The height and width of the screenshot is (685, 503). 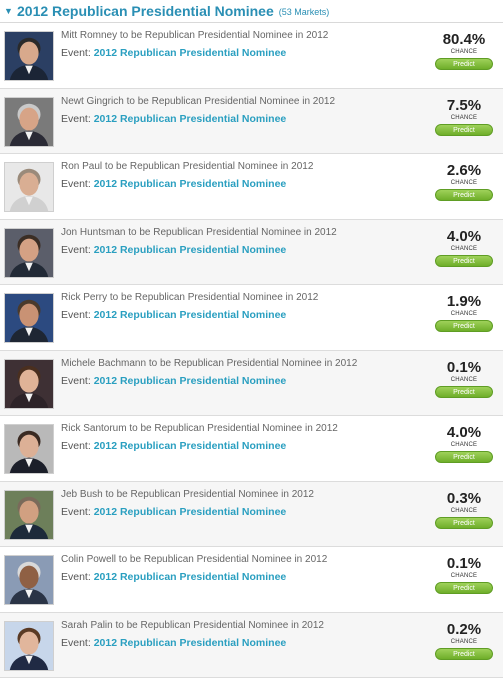 I want to click on portrait-palin, so click(x=29, y=645).